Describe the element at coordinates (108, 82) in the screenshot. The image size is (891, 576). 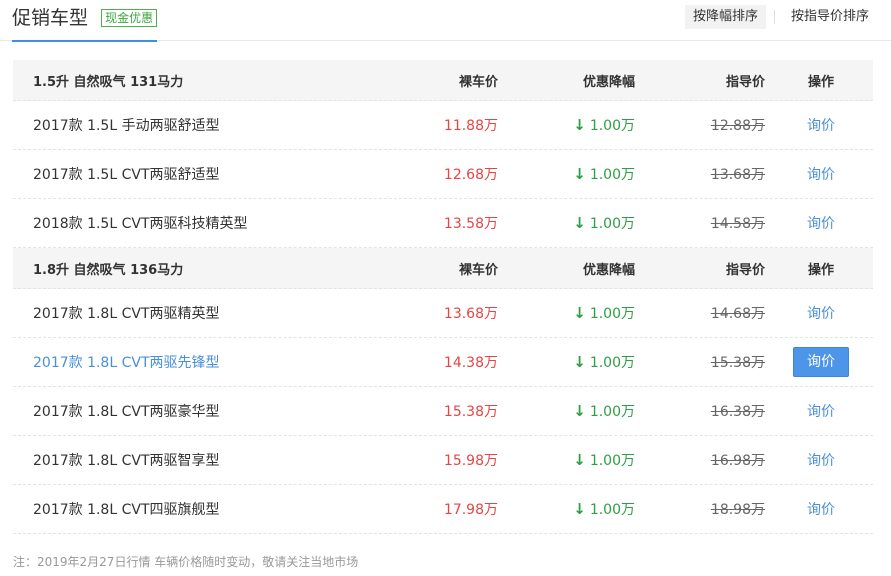
I see `engine-spec: 1.5升 自然吸气 131马力` at that location.